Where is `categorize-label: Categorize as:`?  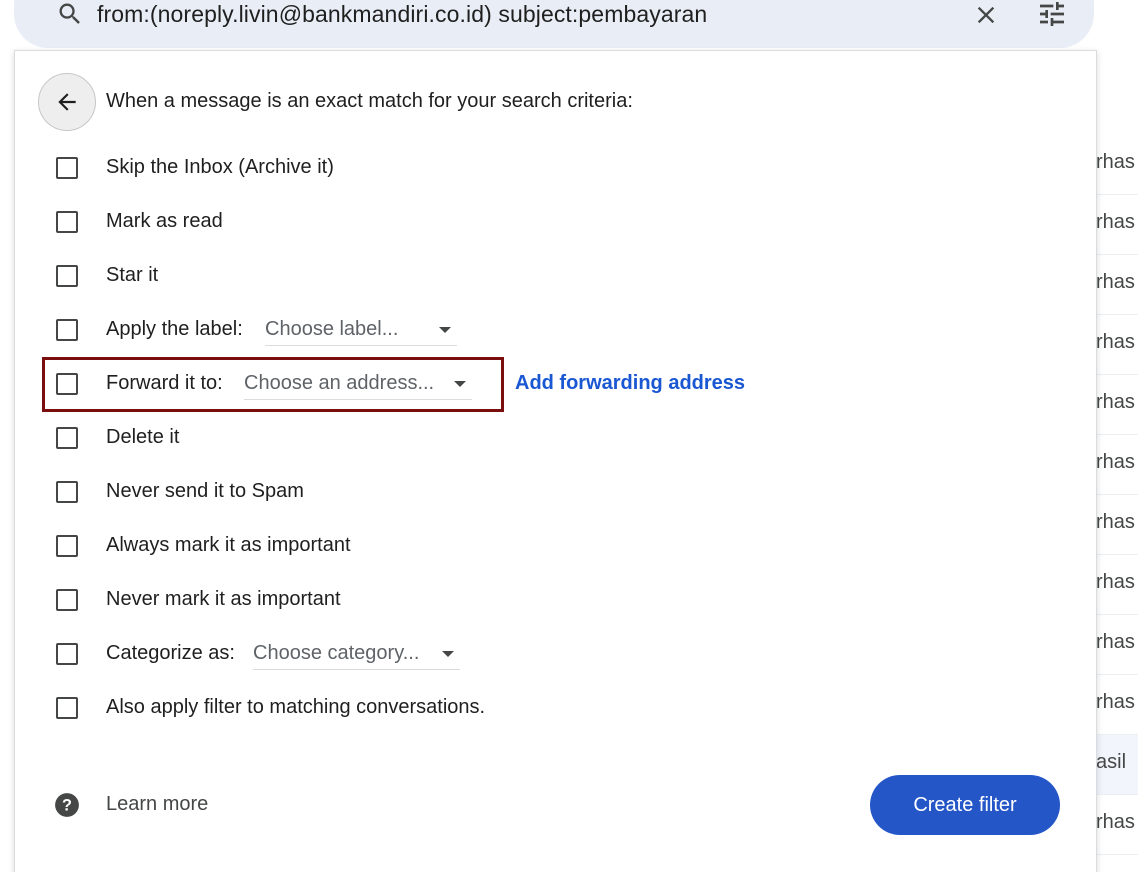 categorize-label: Categorize as: is located at coordinates (170, 653).